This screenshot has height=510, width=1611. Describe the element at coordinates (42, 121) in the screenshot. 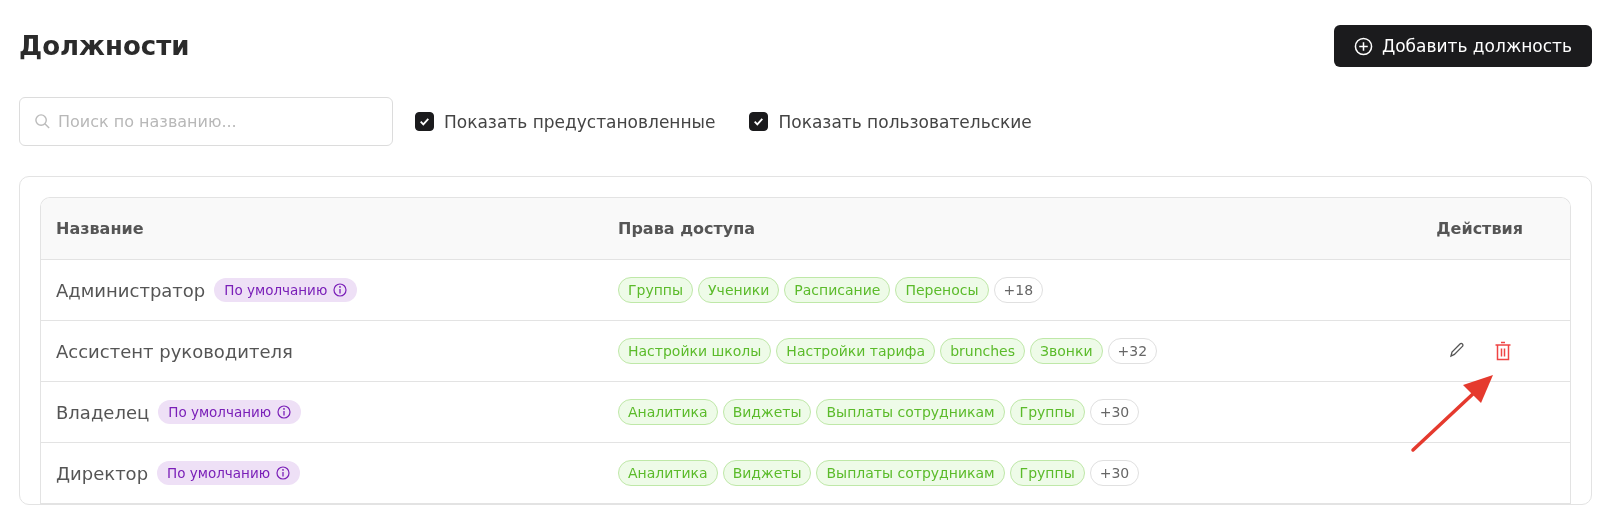

I see `search-icon` at that location.